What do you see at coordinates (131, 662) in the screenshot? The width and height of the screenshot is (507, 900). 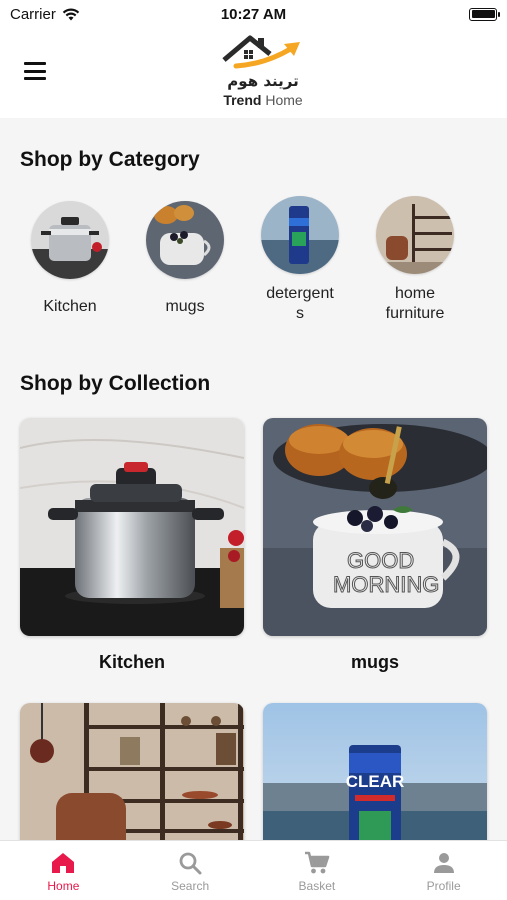 I see `collection-label: Kitchen` at bounding box center [131, 662].